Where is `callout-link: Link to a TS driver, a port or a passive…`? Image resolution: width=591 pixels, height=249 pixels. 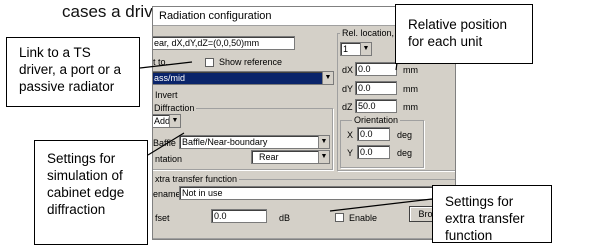
callout-link: Link to a TS driver, a port or a passive… is located at coordinates (73, 72).